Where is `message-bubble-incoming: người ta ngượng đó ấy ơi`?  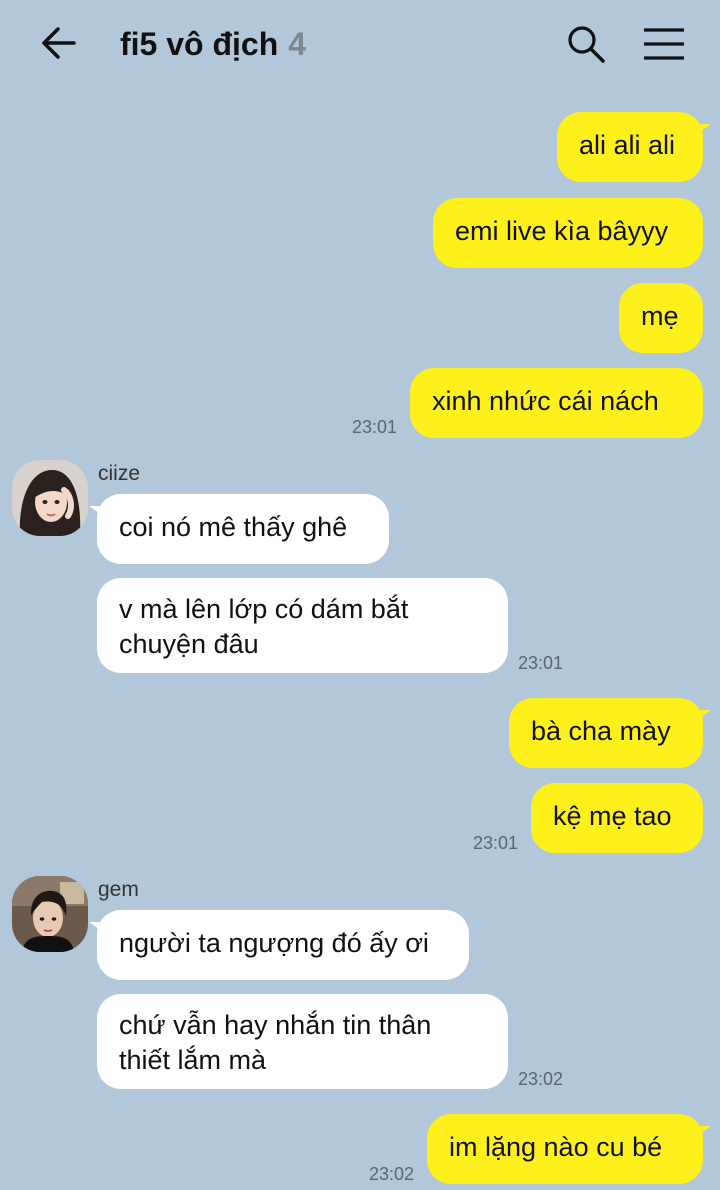
message-bubble-incoming: người ta ngượng đó ấy ơi is located at coordinates (279, 945).